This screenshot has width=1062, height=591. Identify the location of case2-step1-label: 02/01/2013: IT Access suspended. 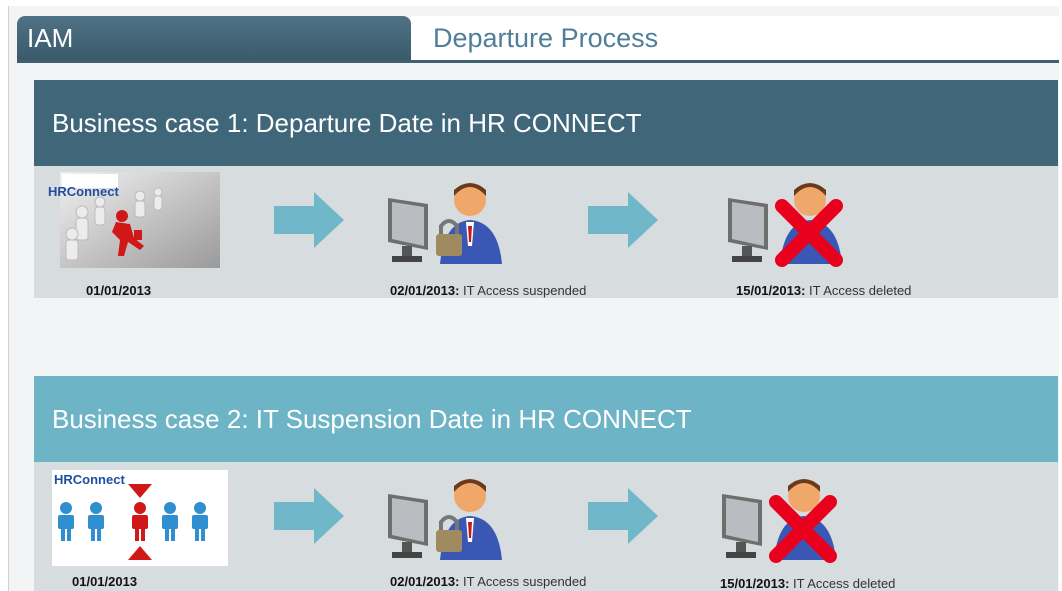
(488, 581).